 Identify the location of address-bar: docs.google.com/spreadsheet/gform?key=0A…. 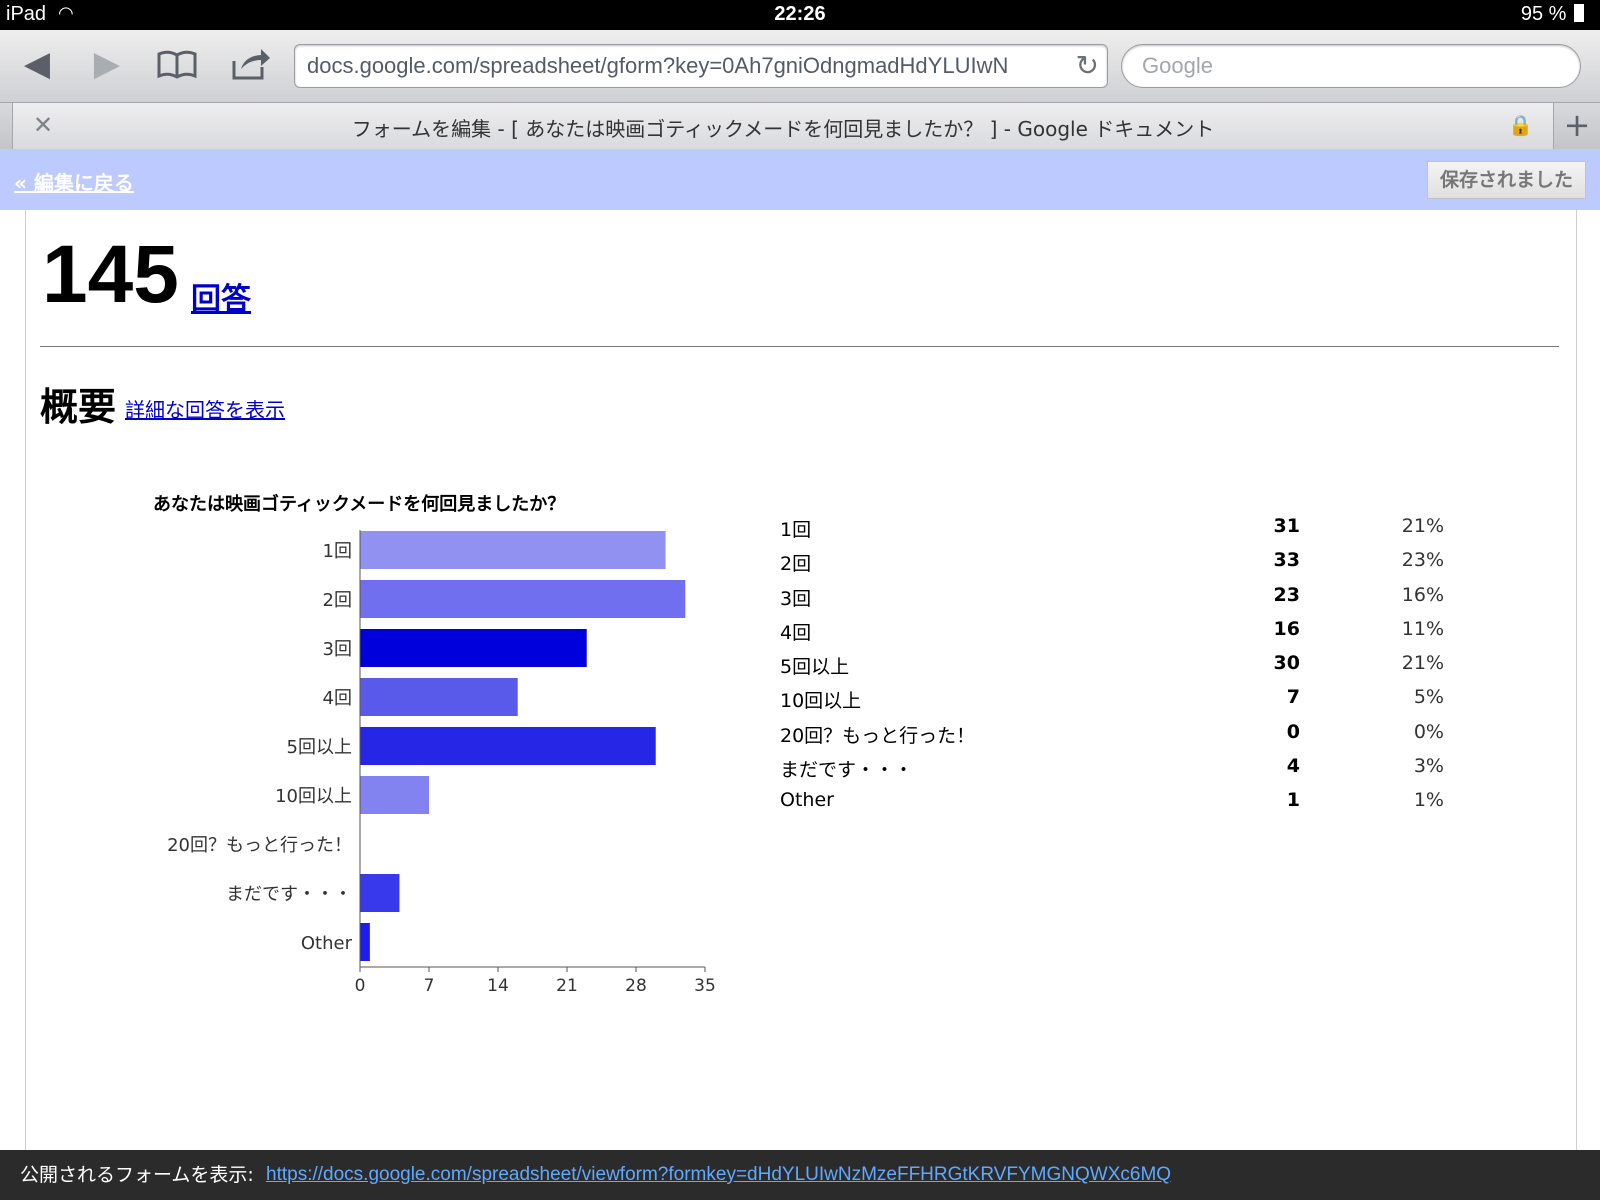
(701, 66).